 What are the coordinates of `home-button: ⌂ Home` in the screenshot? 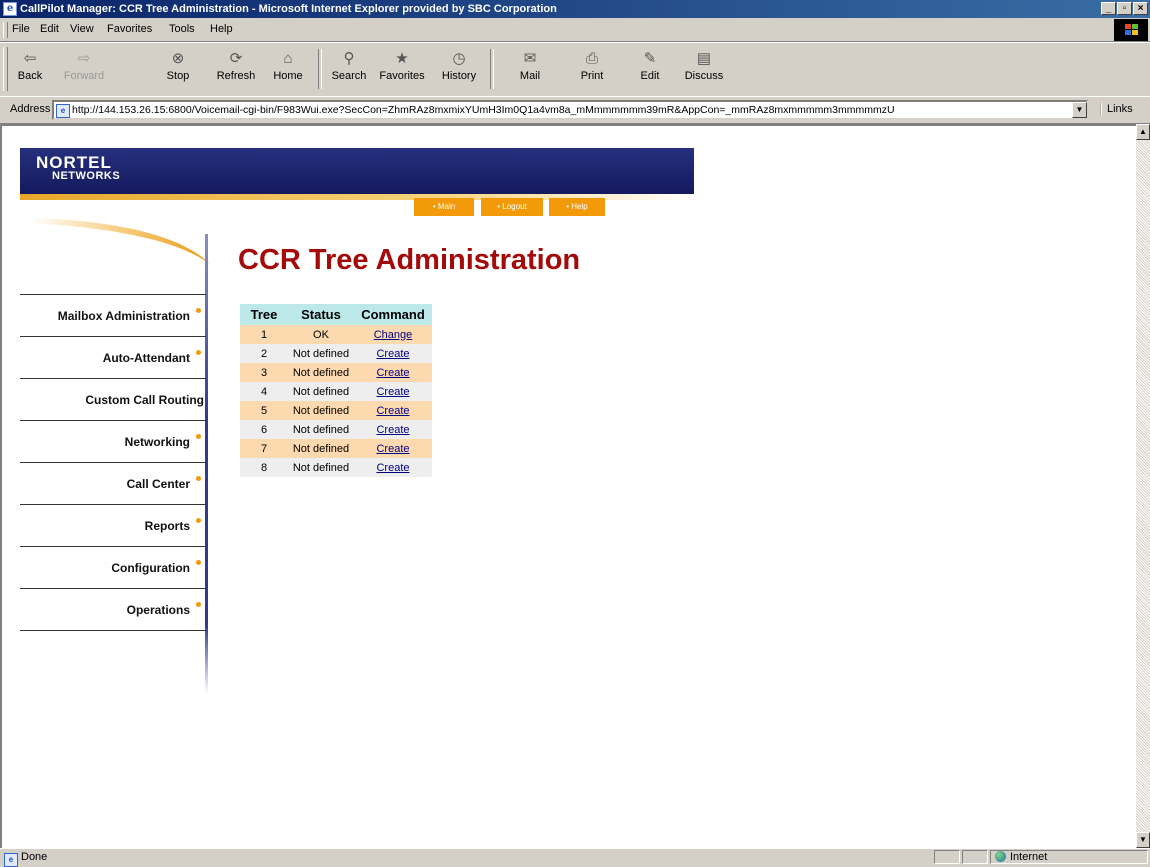 It's located at (288, 69).